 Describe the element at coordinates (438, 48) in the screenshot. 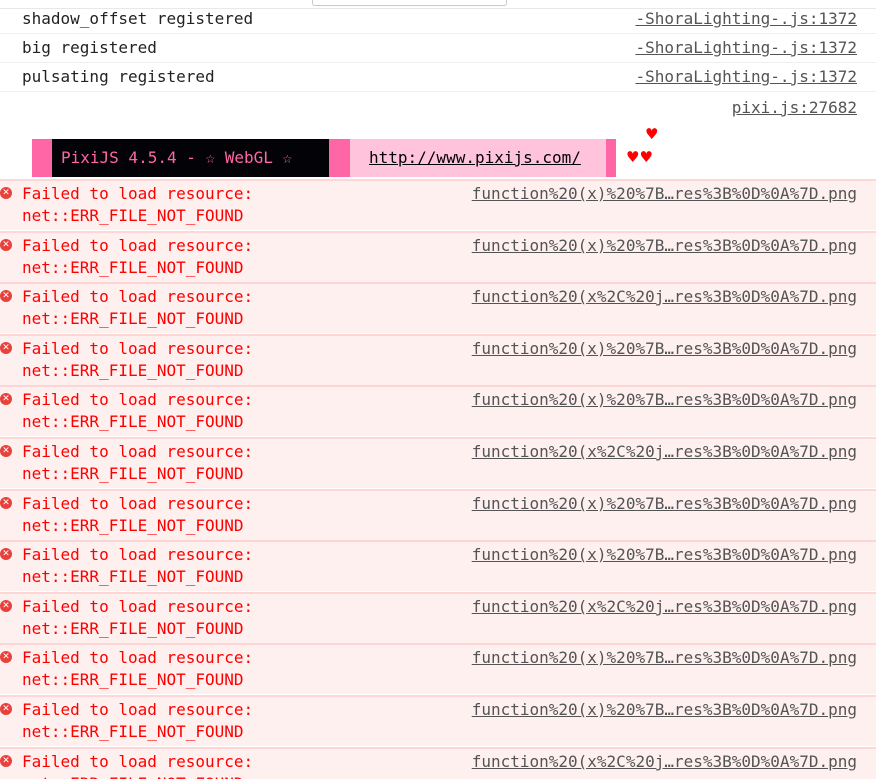

I see `log-row: big registered -ShoraLighting-.js:1372` at that location.